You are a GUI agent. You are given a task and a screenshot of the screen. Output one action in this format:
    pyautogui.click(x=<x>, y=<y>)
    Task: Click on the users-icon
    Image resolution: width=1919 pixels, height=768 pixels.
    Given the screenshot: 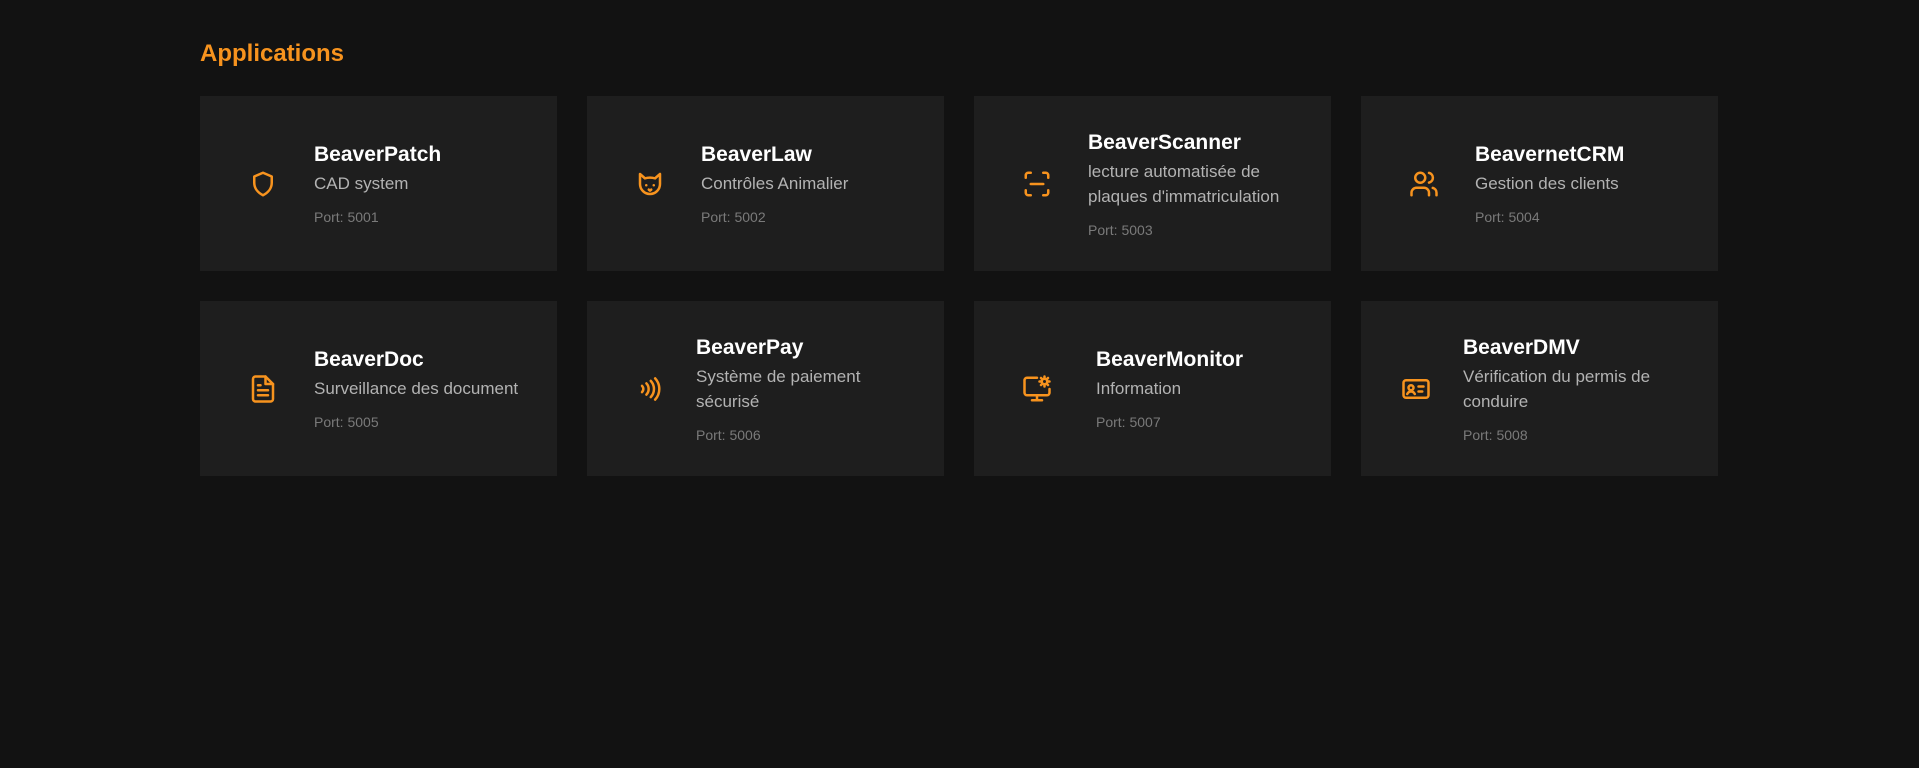 What is the action you would take?
    pyautogui.click(x=1424, y=184)
    